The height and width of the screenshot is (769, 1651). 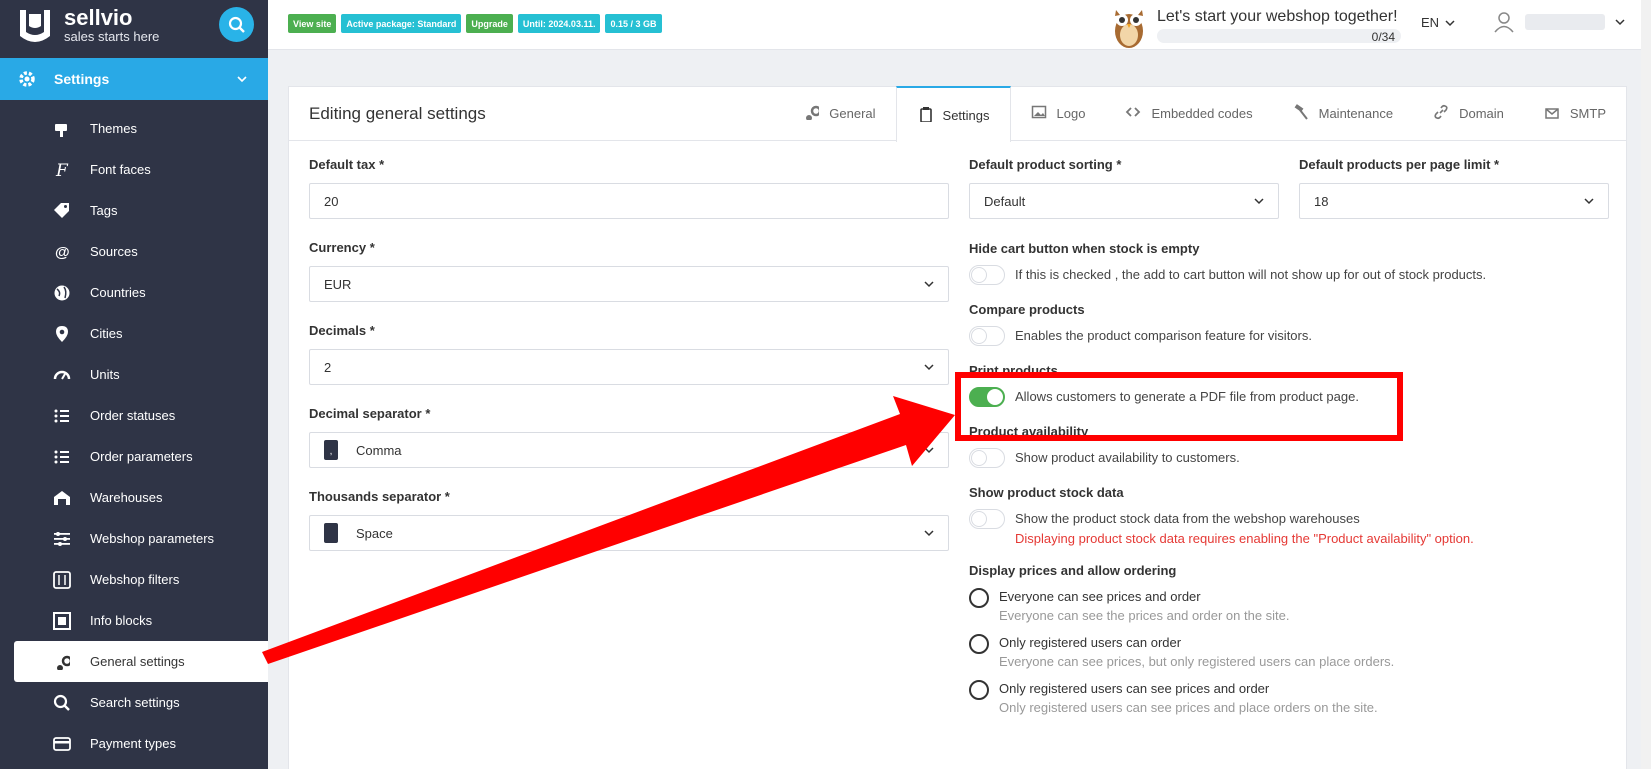 I want to click on list-icon, so click(x=62, y=457).